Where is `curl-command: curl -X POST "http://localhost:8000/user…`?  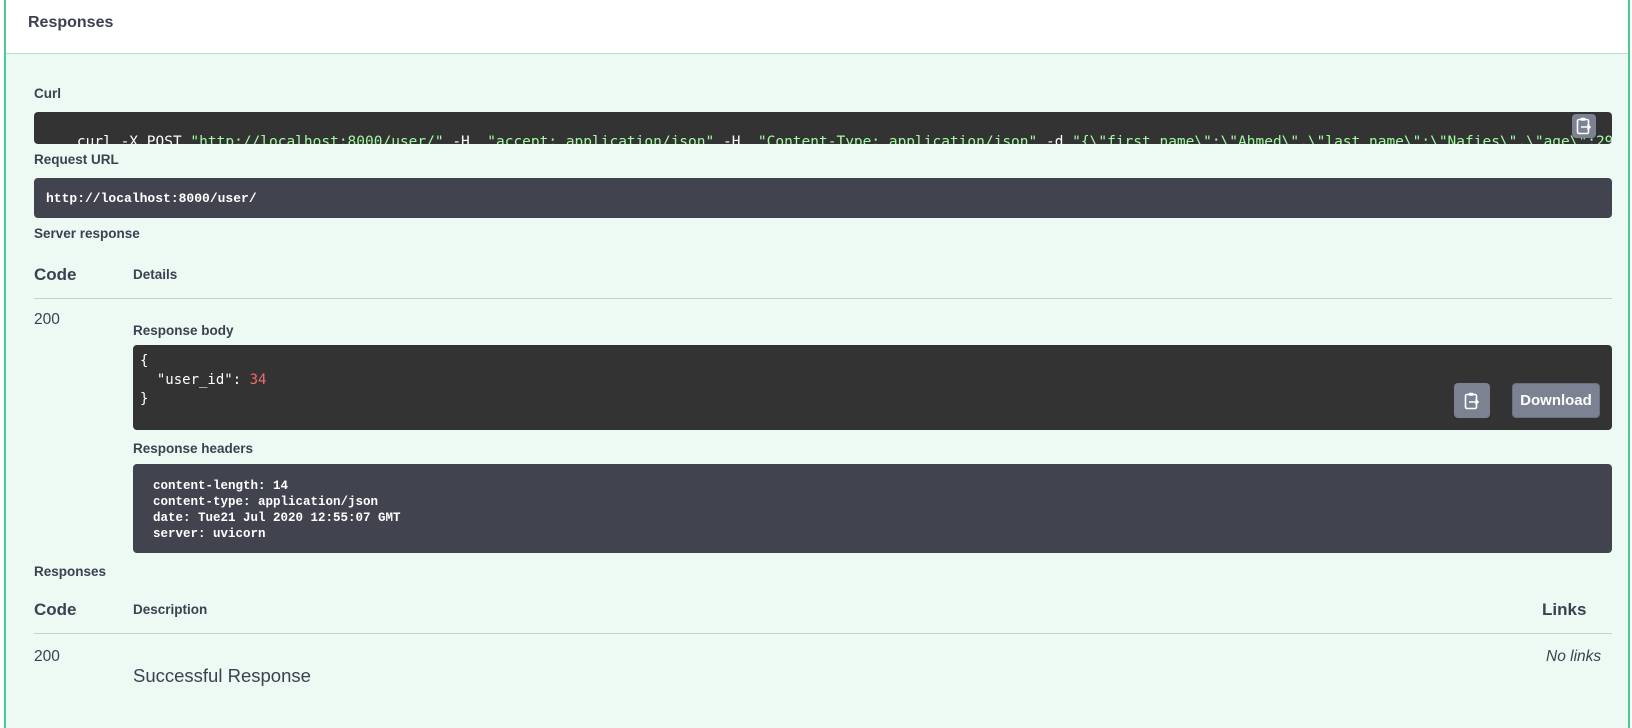 curl-command: curl -X POST "http://localhost:8000/user… is located at coordinates (823, 128).